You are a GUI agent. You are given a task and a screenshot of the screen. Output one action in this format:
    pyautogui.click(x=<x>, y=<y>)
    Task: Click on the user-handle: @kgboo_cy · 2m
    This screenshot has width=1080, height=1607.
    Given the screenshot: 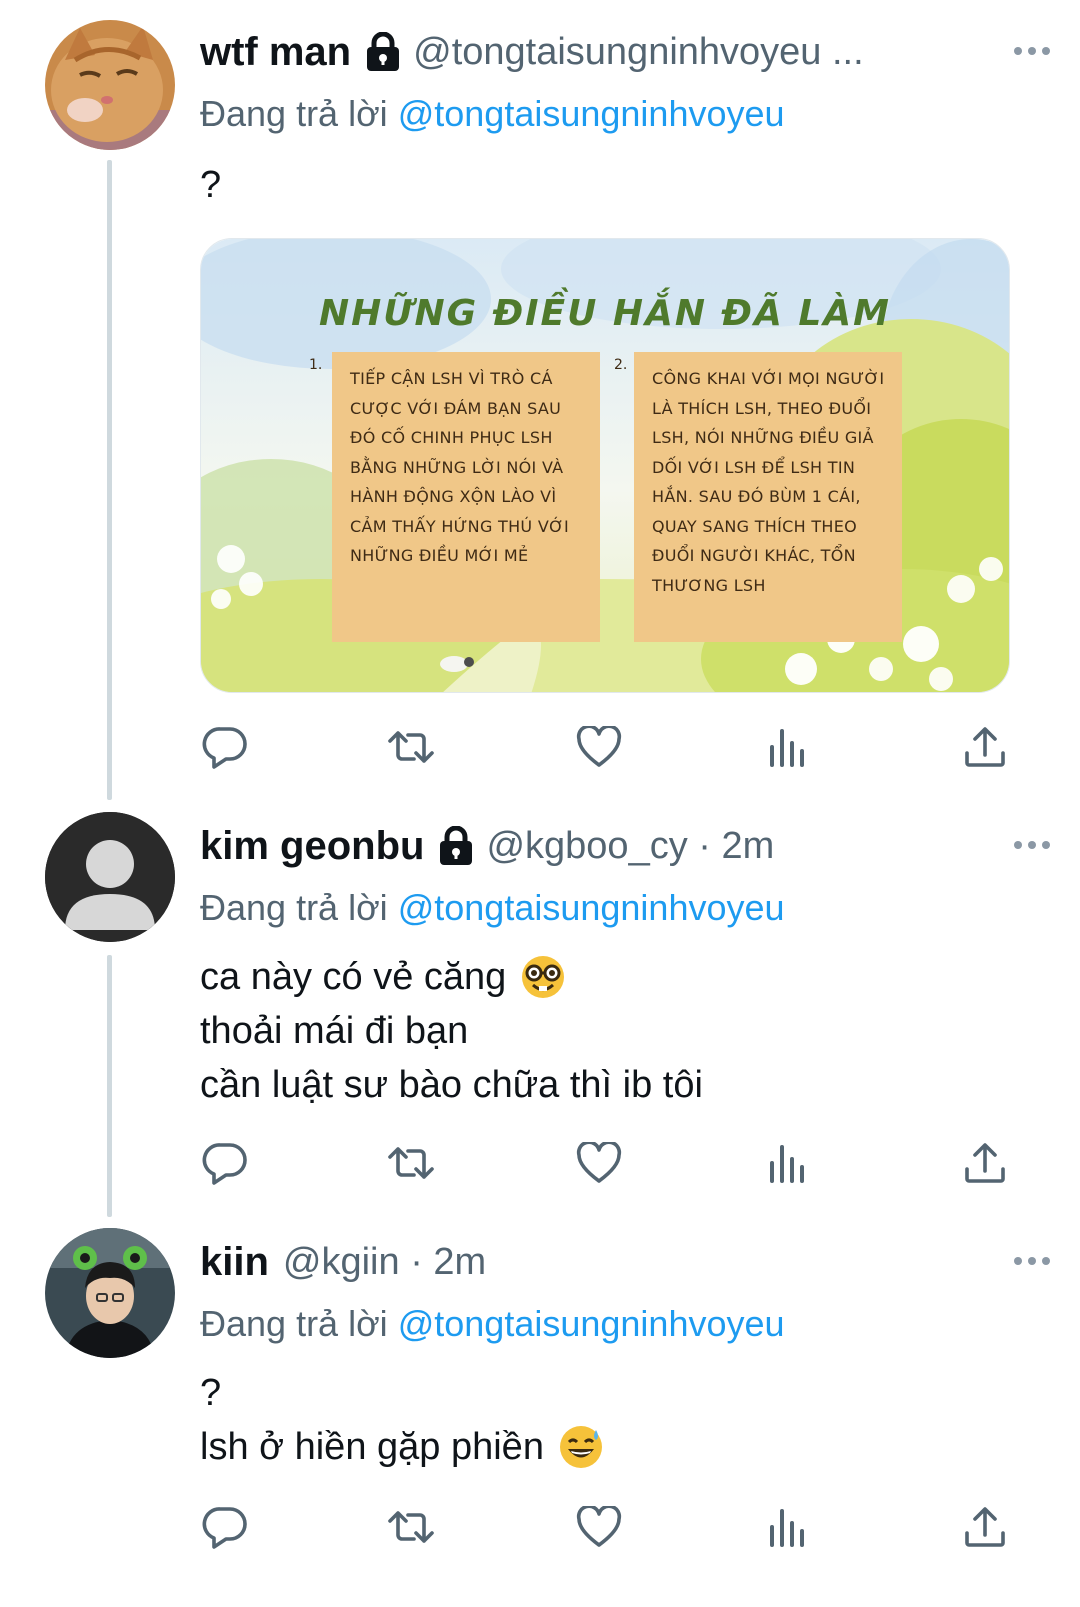 What is the action you would take?
    pyautogui.click(x=630, y=846)
    